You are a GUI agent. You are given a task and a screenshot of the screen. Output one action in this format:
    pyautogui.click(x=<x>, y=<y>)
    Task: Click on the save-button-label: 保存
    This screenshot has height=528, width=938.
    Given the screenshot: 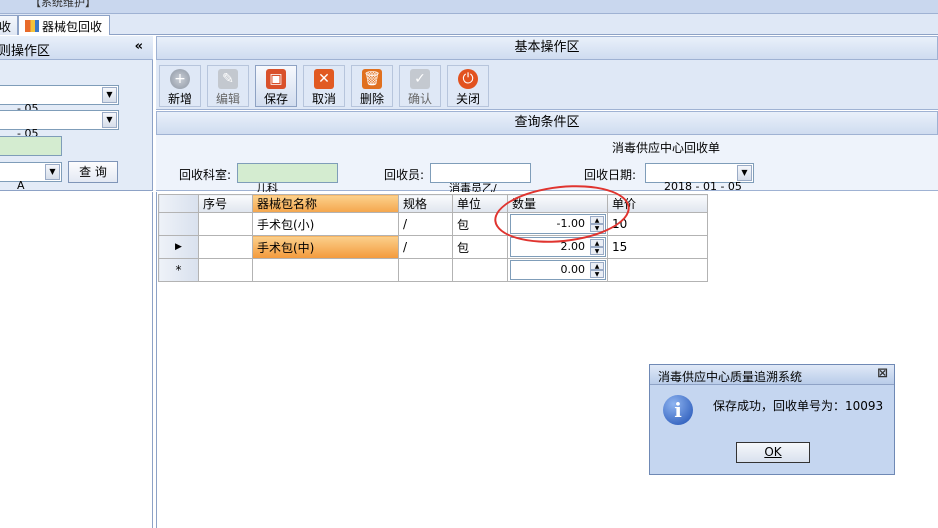 What is the action you would take?
    pyautogui.click(x=275, y=99)
    